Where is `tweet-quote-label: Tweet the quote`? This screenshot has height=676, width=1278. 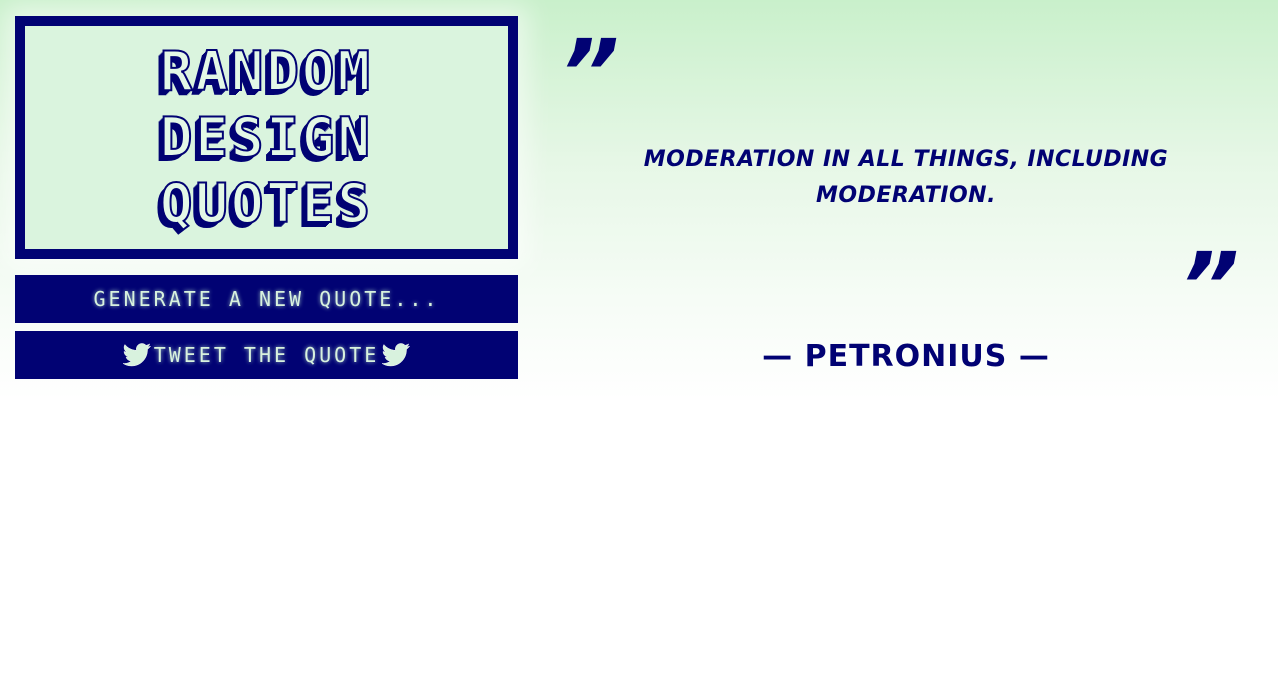 tweet-quote-label: Tweet the quote is located at coordinates (266, 355).